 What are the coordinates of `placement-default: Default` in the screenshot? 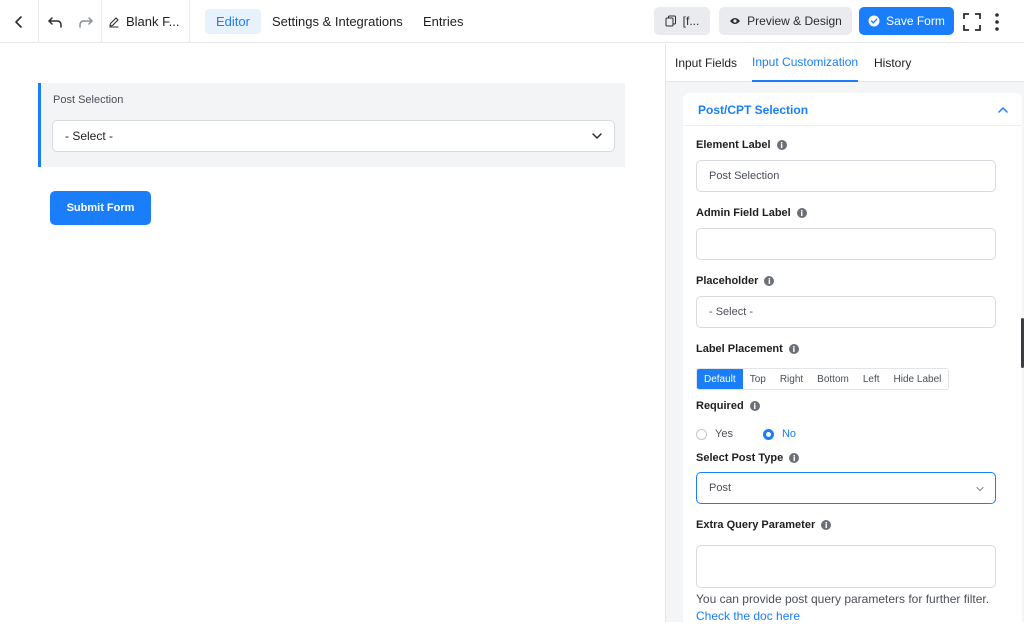 It's located at (720, 379).